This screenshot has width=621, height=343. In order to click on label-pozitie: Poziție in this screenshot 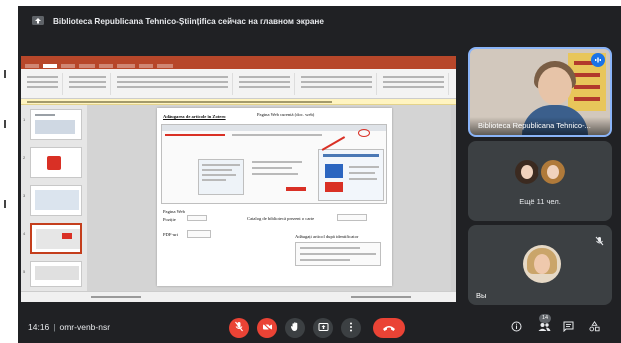, I will do `click(169, 219)`.